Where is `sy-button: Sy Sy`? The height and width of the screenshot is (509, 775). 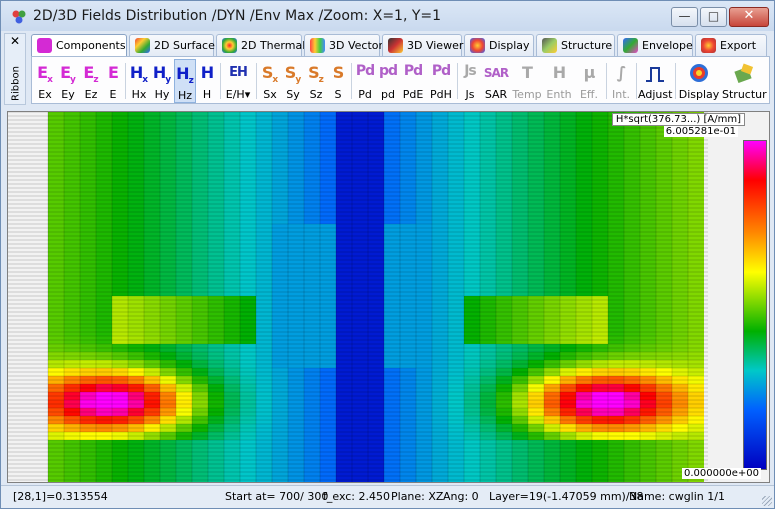
sy-button: Sy Sy is located at coordinates (293, 81).